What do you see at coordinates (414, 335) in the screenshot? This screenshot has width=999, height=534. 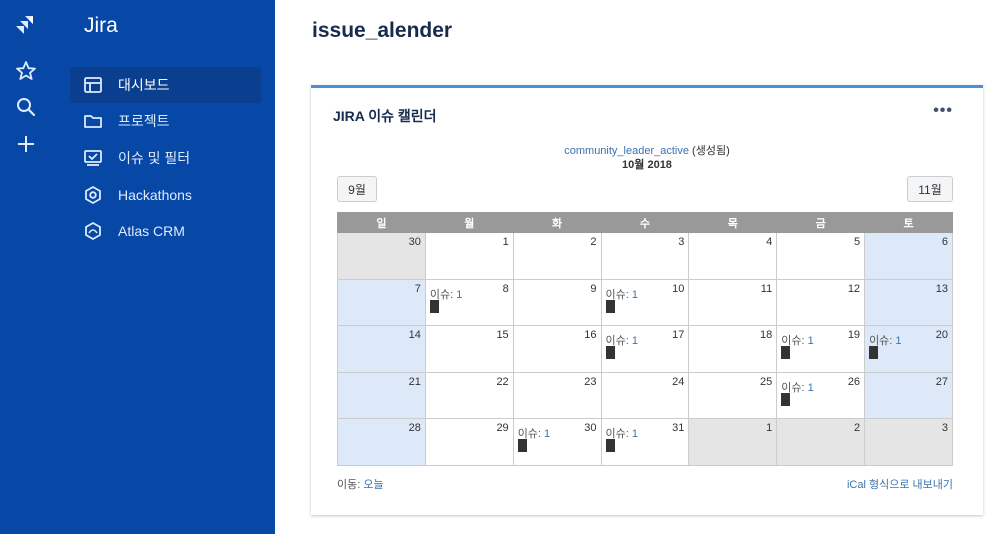 I see `day-number: 14` at bounding box center [414, 335].